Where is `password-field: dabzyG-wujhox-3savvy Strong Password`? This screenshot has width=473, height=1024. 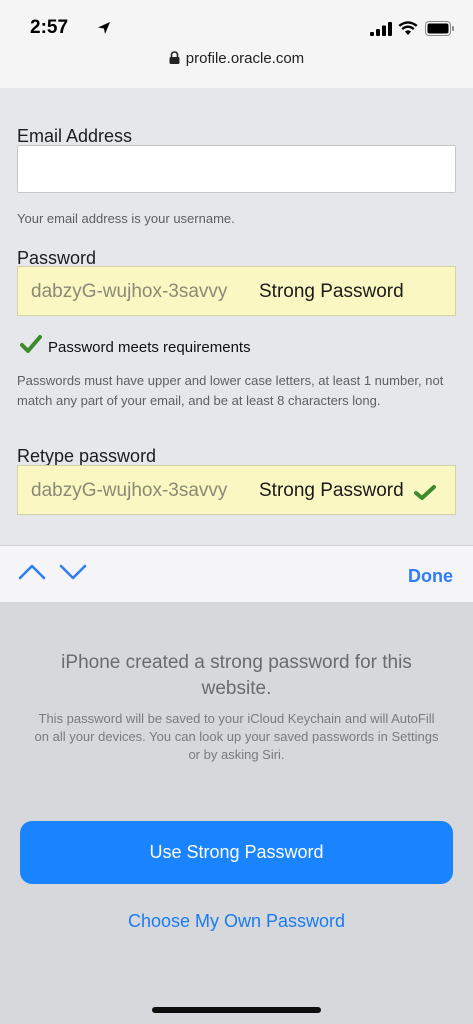 password-field: dabzyG-wujhox-3savvy Strong Password is located at coordinates (236, 291).